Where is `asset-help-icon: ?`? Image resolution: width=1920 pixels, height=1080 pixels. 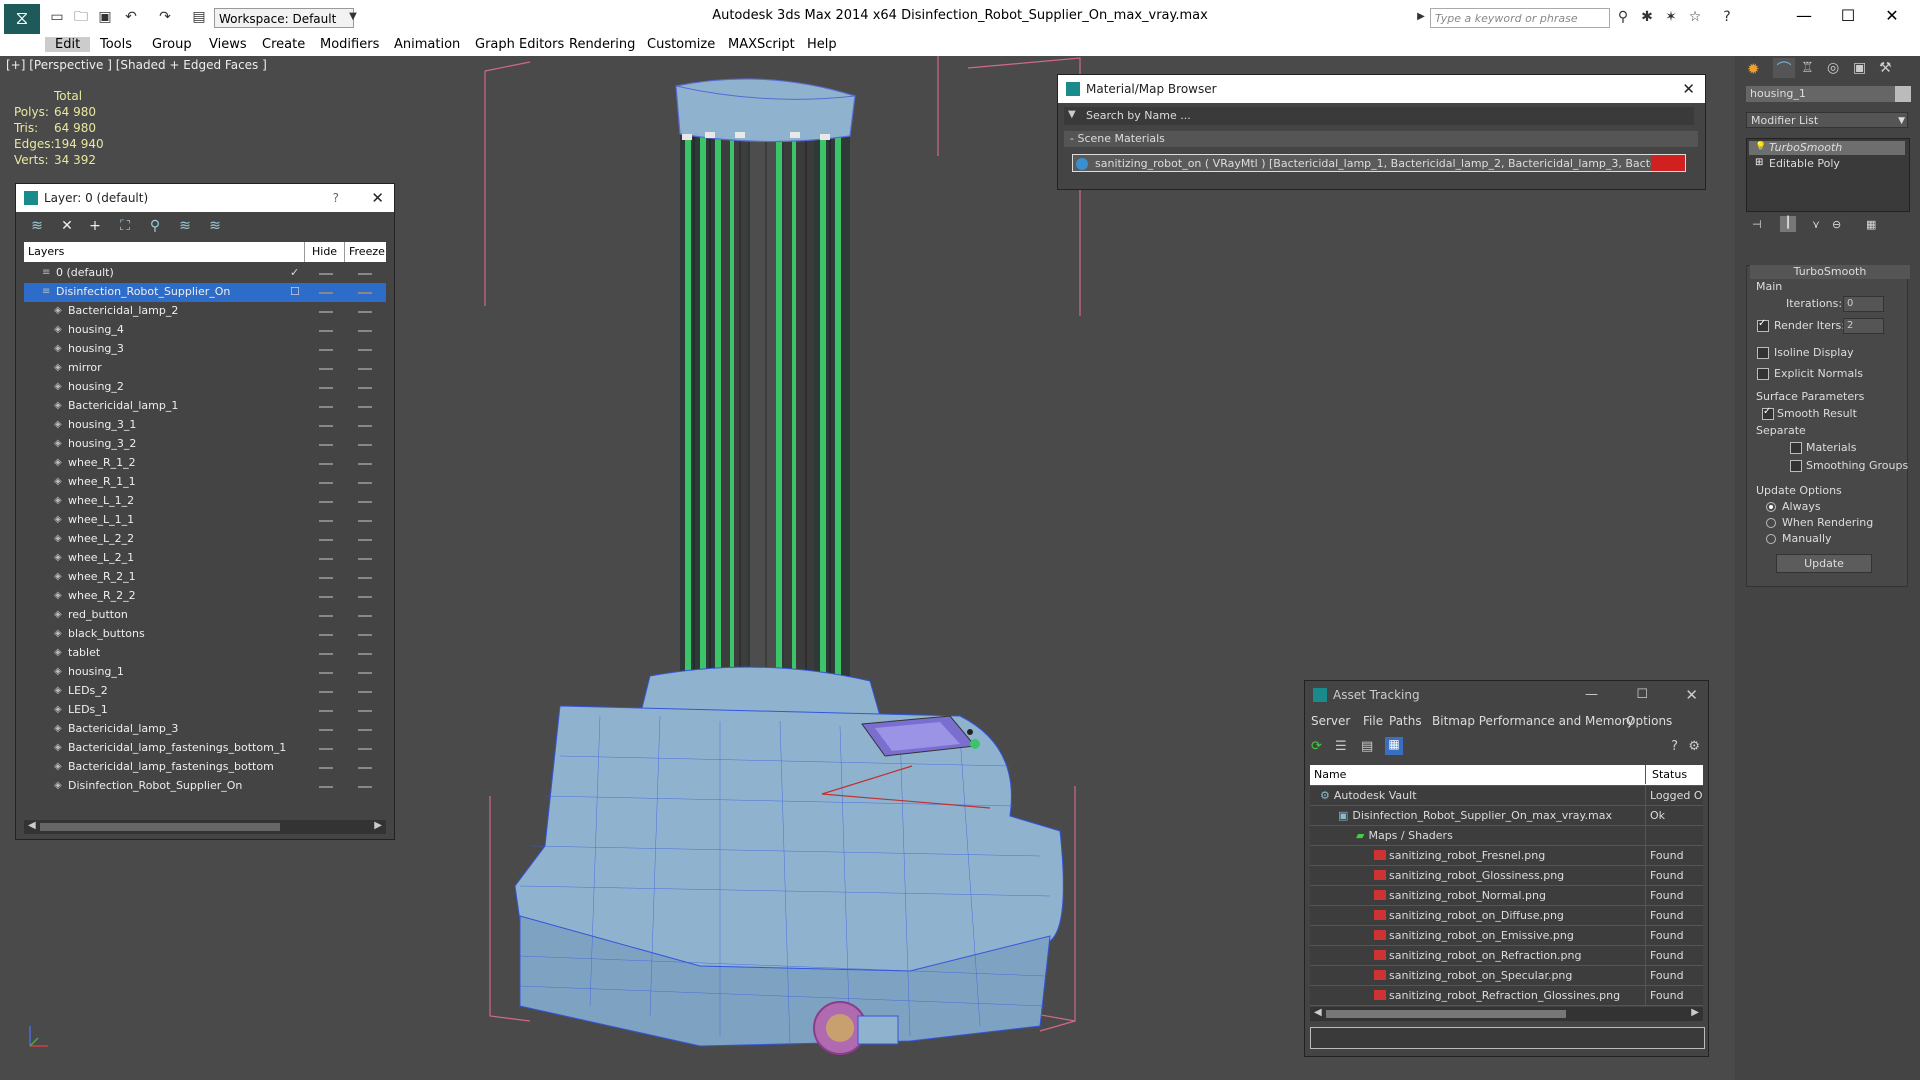 asset-help-icon: ? is located at coordinates (1674, 746).